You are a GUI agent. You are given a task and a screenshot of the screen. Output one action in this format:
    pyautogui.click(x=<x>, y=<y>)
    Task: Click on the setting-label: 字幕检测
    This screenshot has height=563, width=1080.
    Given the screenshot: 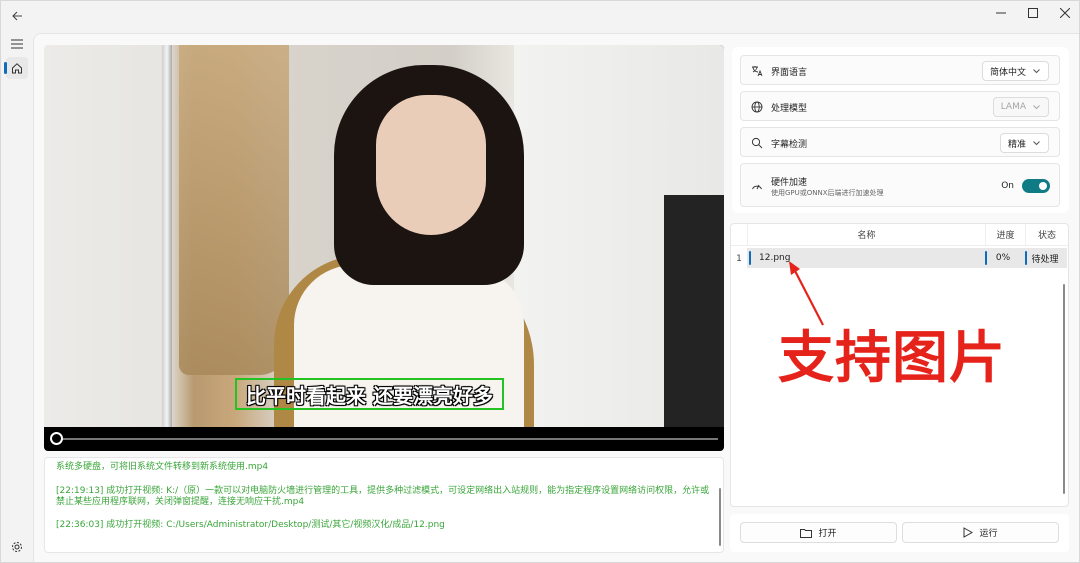 What is the action you would take?
    pyautogui.click(x=789, y=145)
    